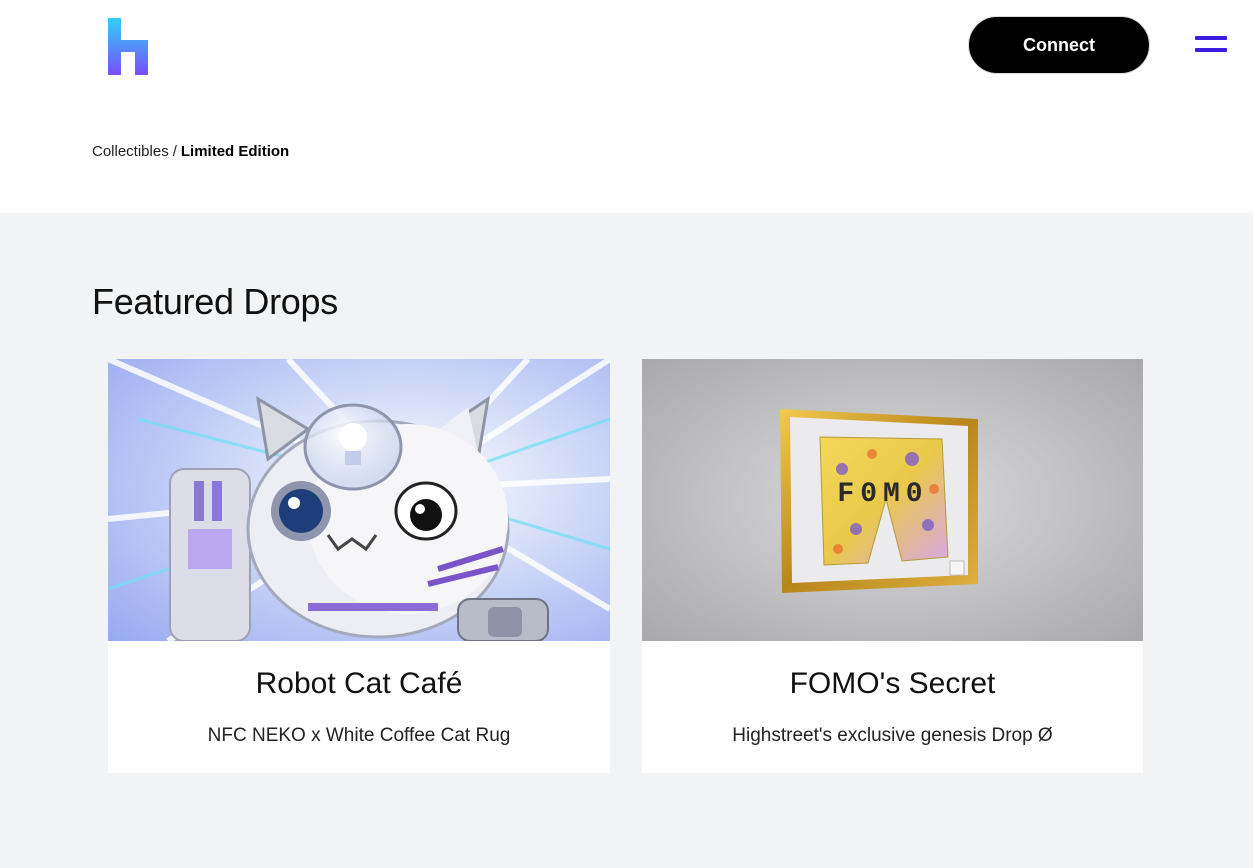 The height and width of the screenshot is (868, 1253). I want to click on shorts-print-text: F0M0, so click(882, 494).